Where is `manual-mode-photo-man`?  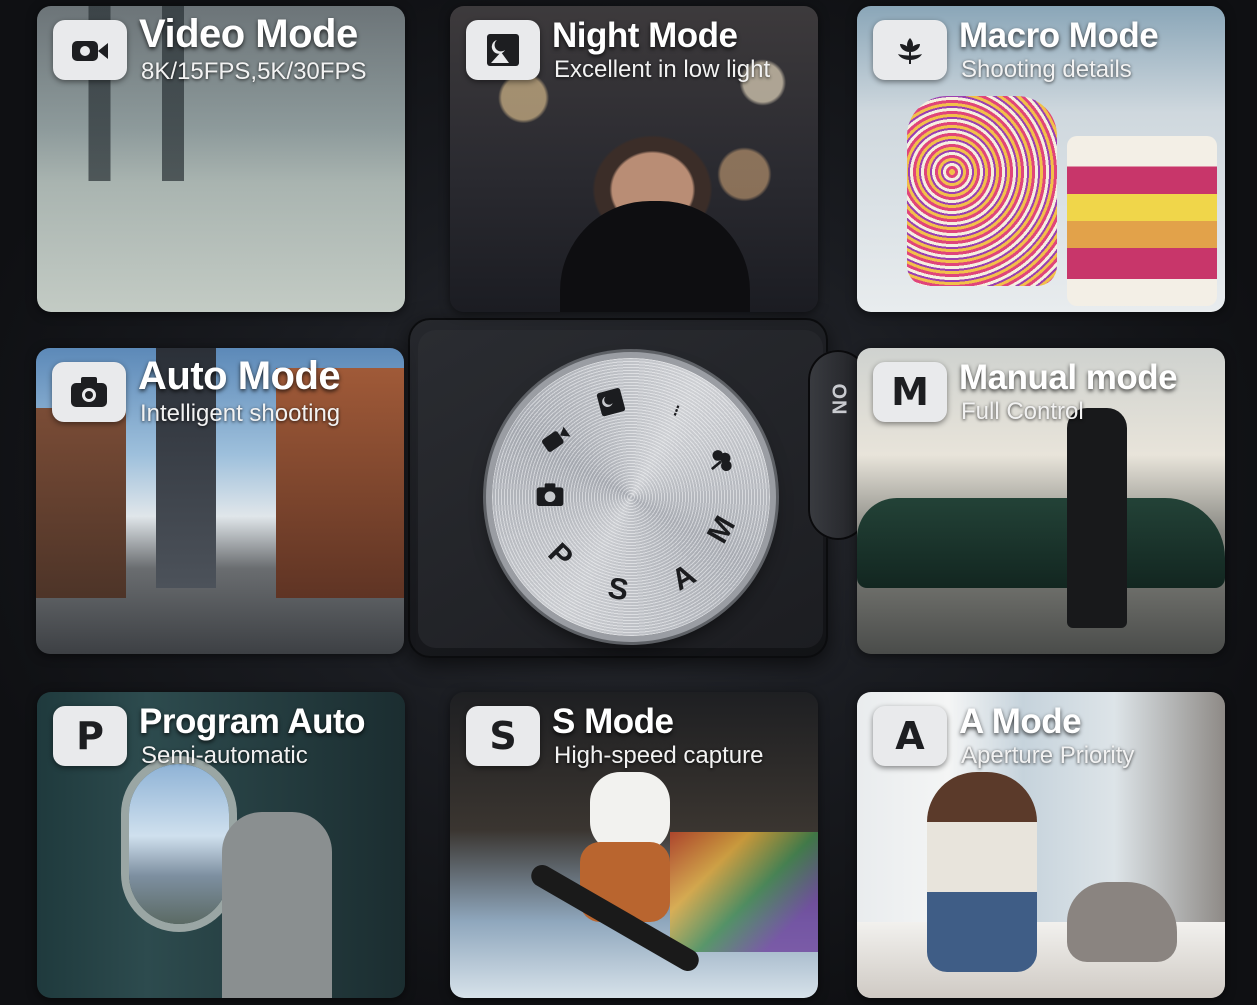 manual-mode-photo-man is located at coordinates (1097, 518).